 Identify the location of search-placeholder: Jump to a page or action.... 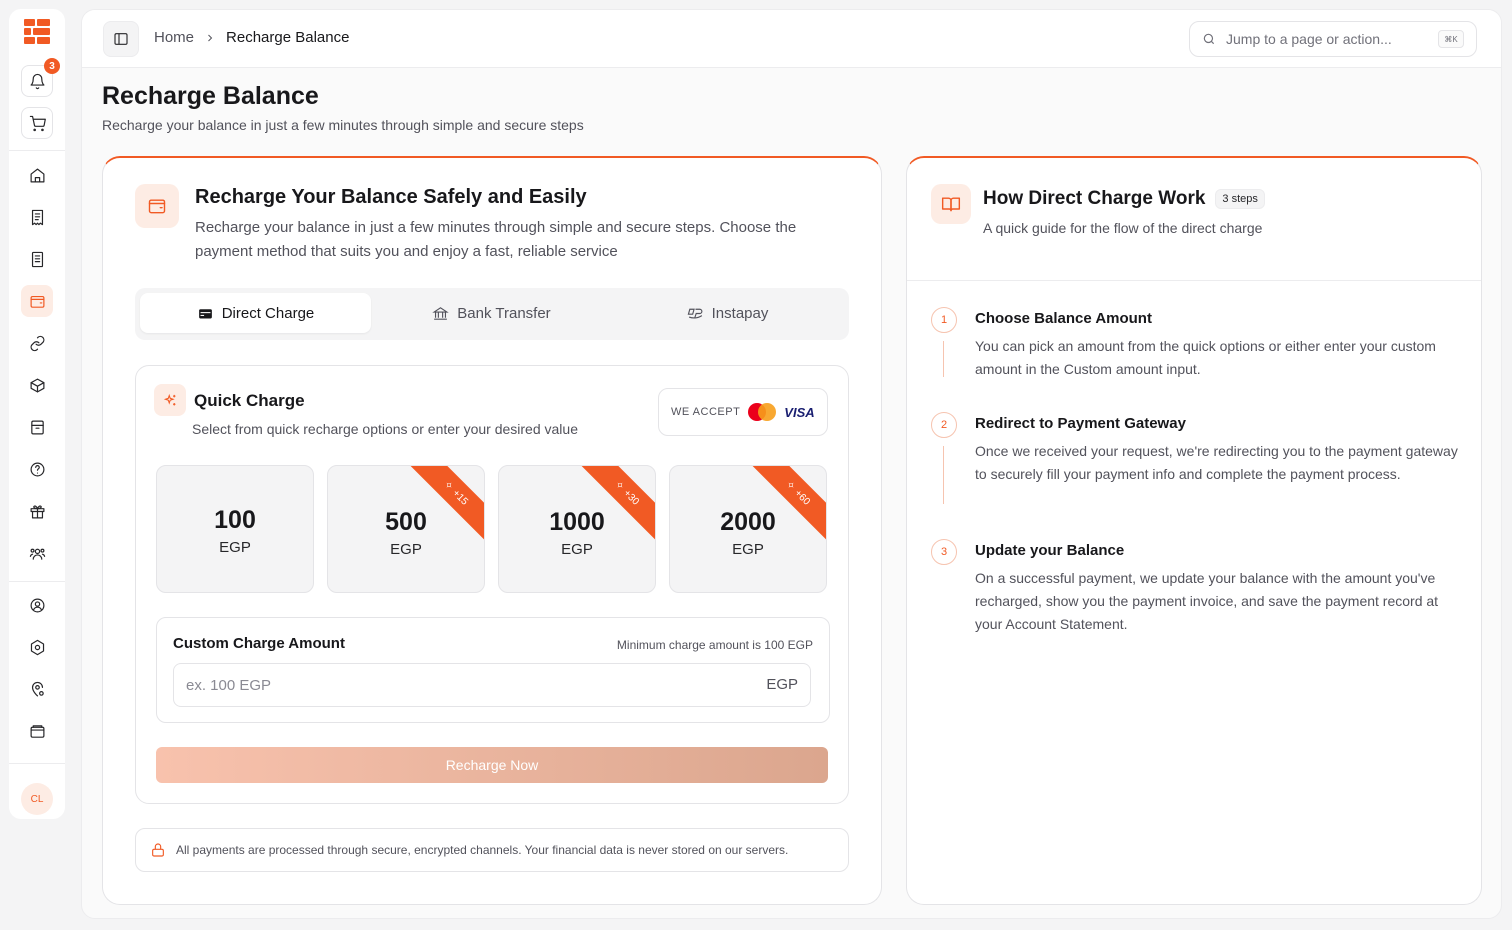
(1309, 39).